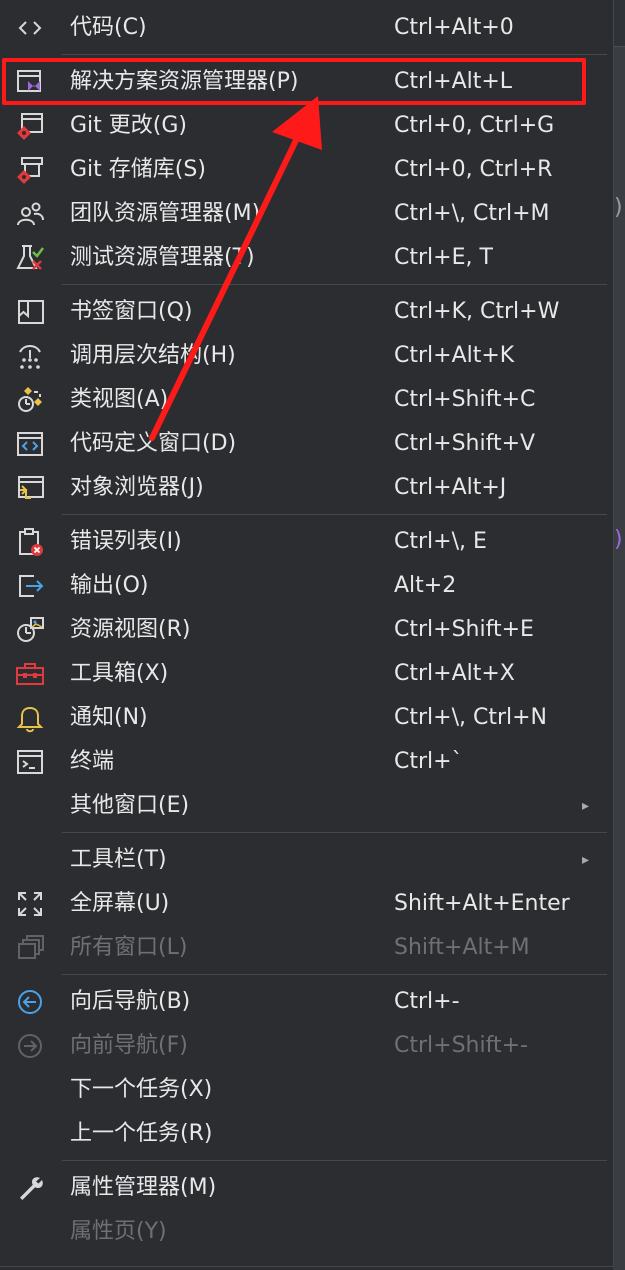 This screenshot has height=1270, width=625. I want to click on menu-item-shortcut: Ctrl+0, Ctrl+G, so click(474, 125).